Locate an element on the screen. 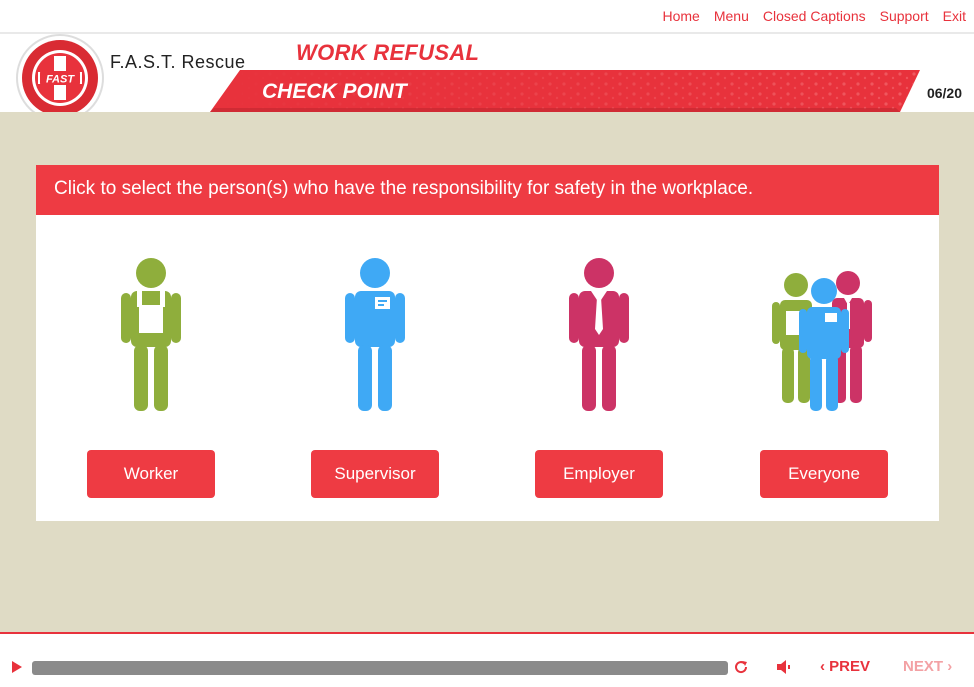  logo-text: FAST is located at coordinates (60, 80).